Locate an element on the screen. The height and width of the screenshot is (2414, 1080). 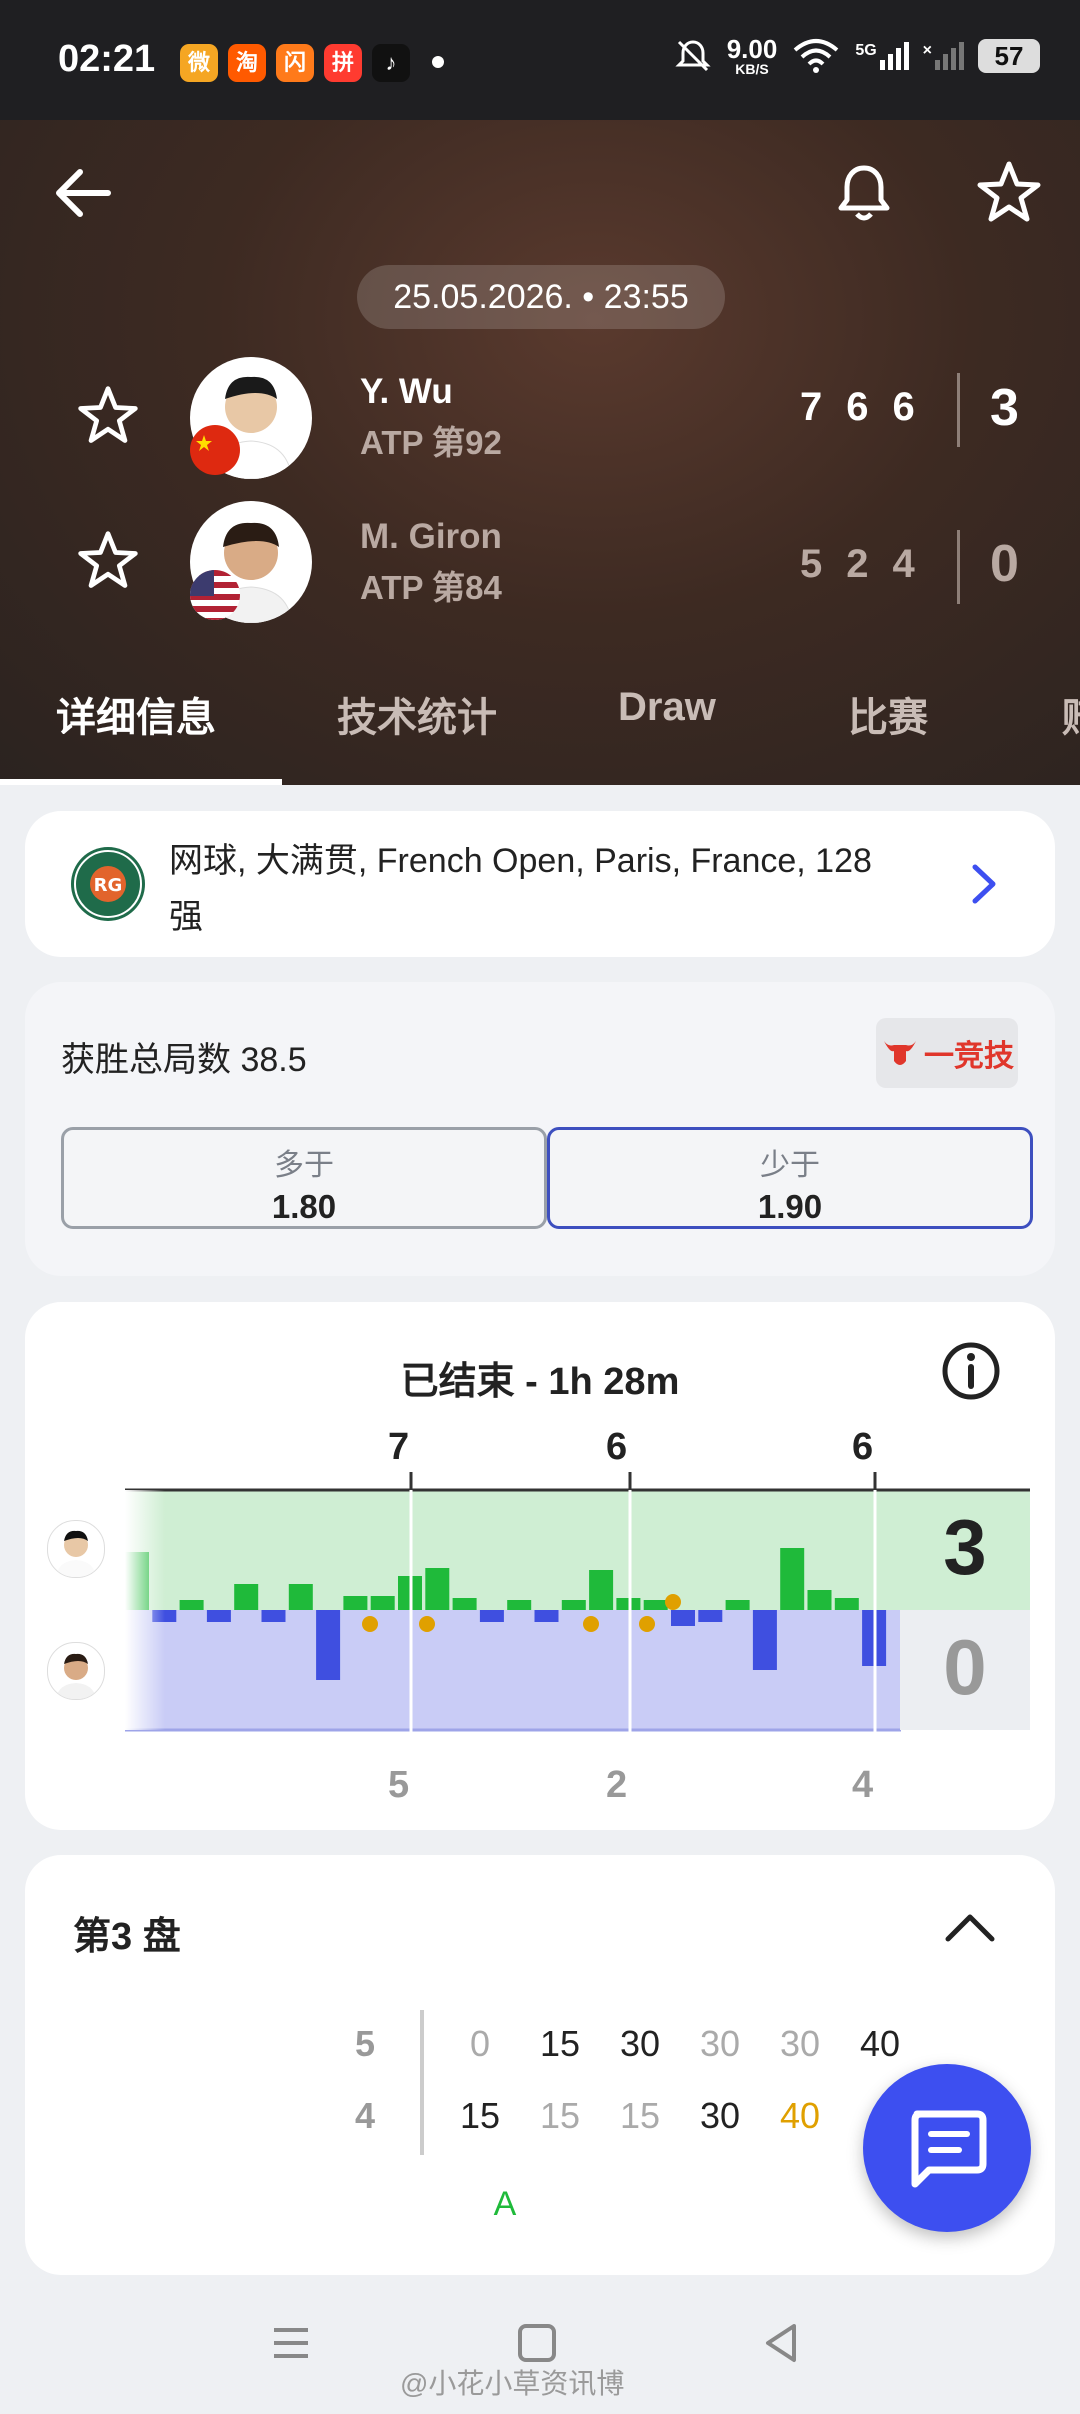
tab-indicator is located at coordinates (141, 782).